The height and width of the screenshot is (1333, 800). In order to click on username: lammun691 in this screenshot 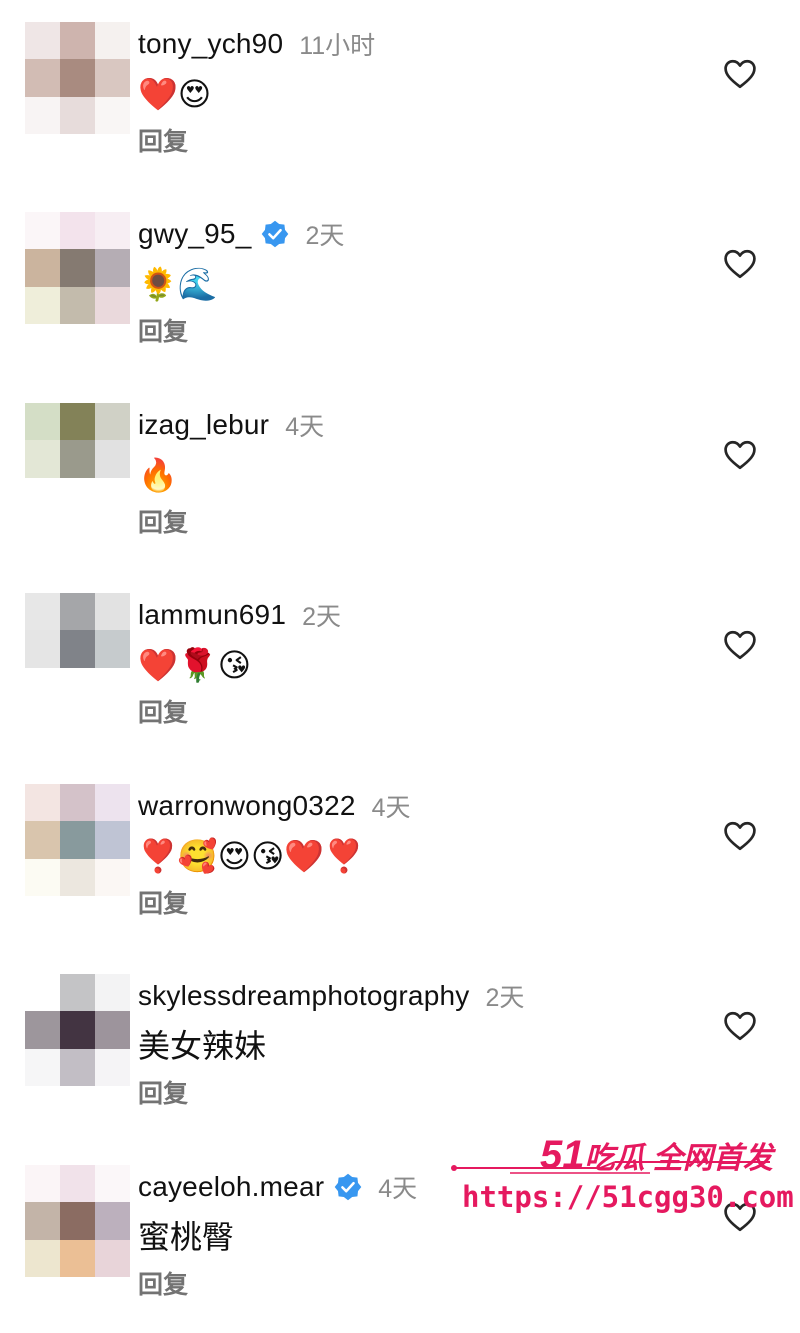, I will do `click(212, 615)`.